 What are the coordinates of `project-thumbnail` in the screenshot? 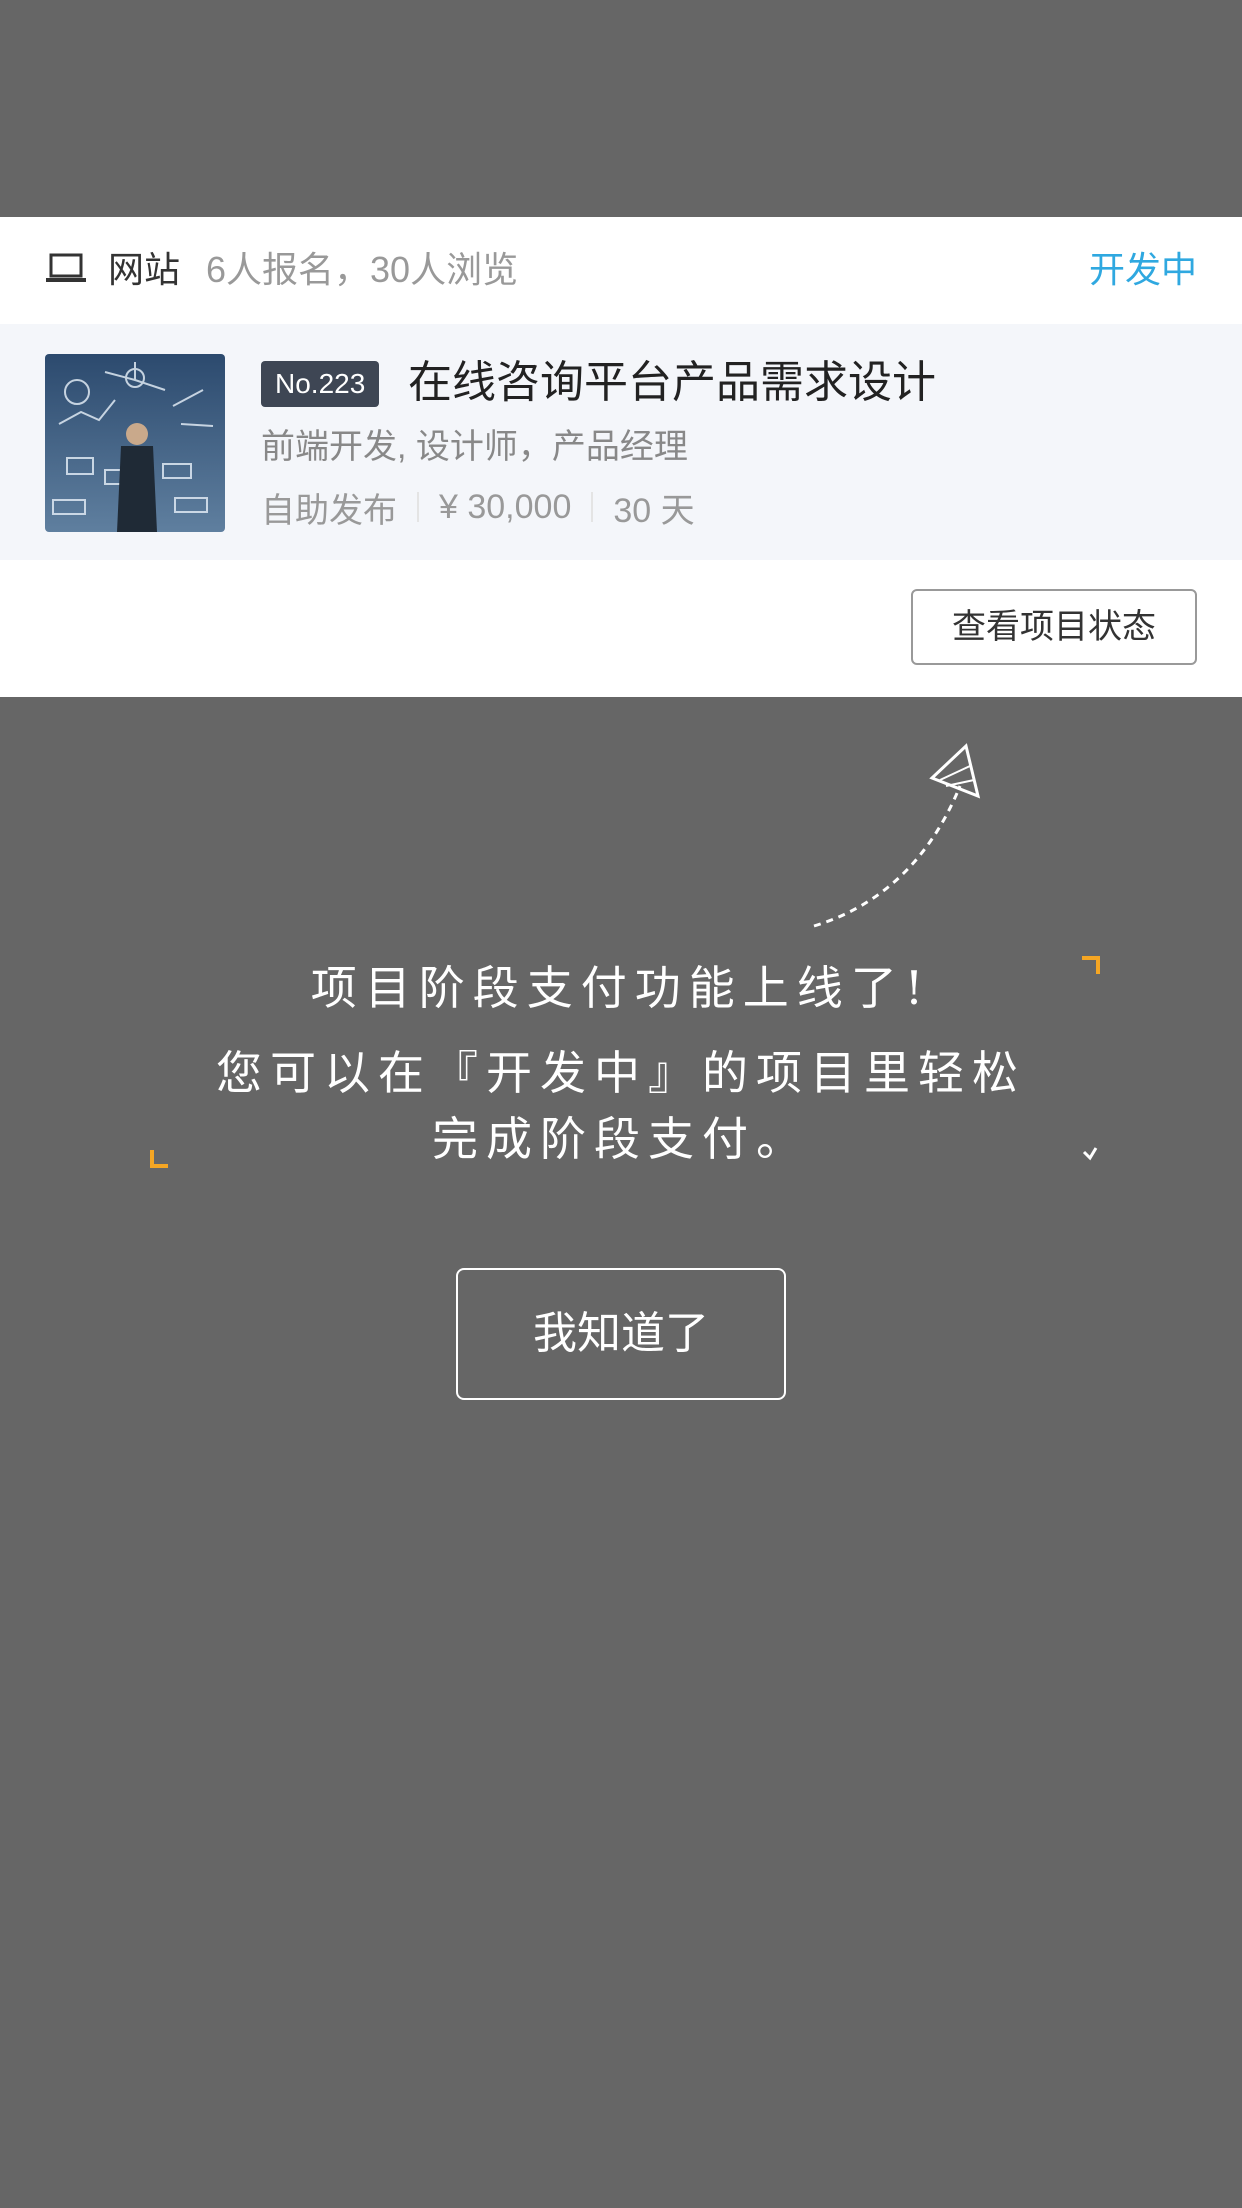 It's located at (135, 443).